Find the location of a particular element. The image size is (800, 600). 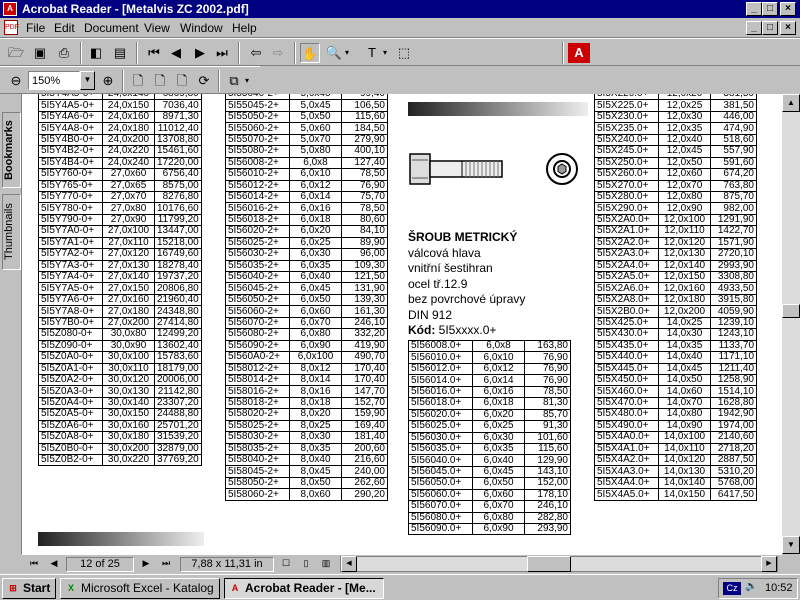

next-page-icon: ▶ is located at coordinates (200, 53).